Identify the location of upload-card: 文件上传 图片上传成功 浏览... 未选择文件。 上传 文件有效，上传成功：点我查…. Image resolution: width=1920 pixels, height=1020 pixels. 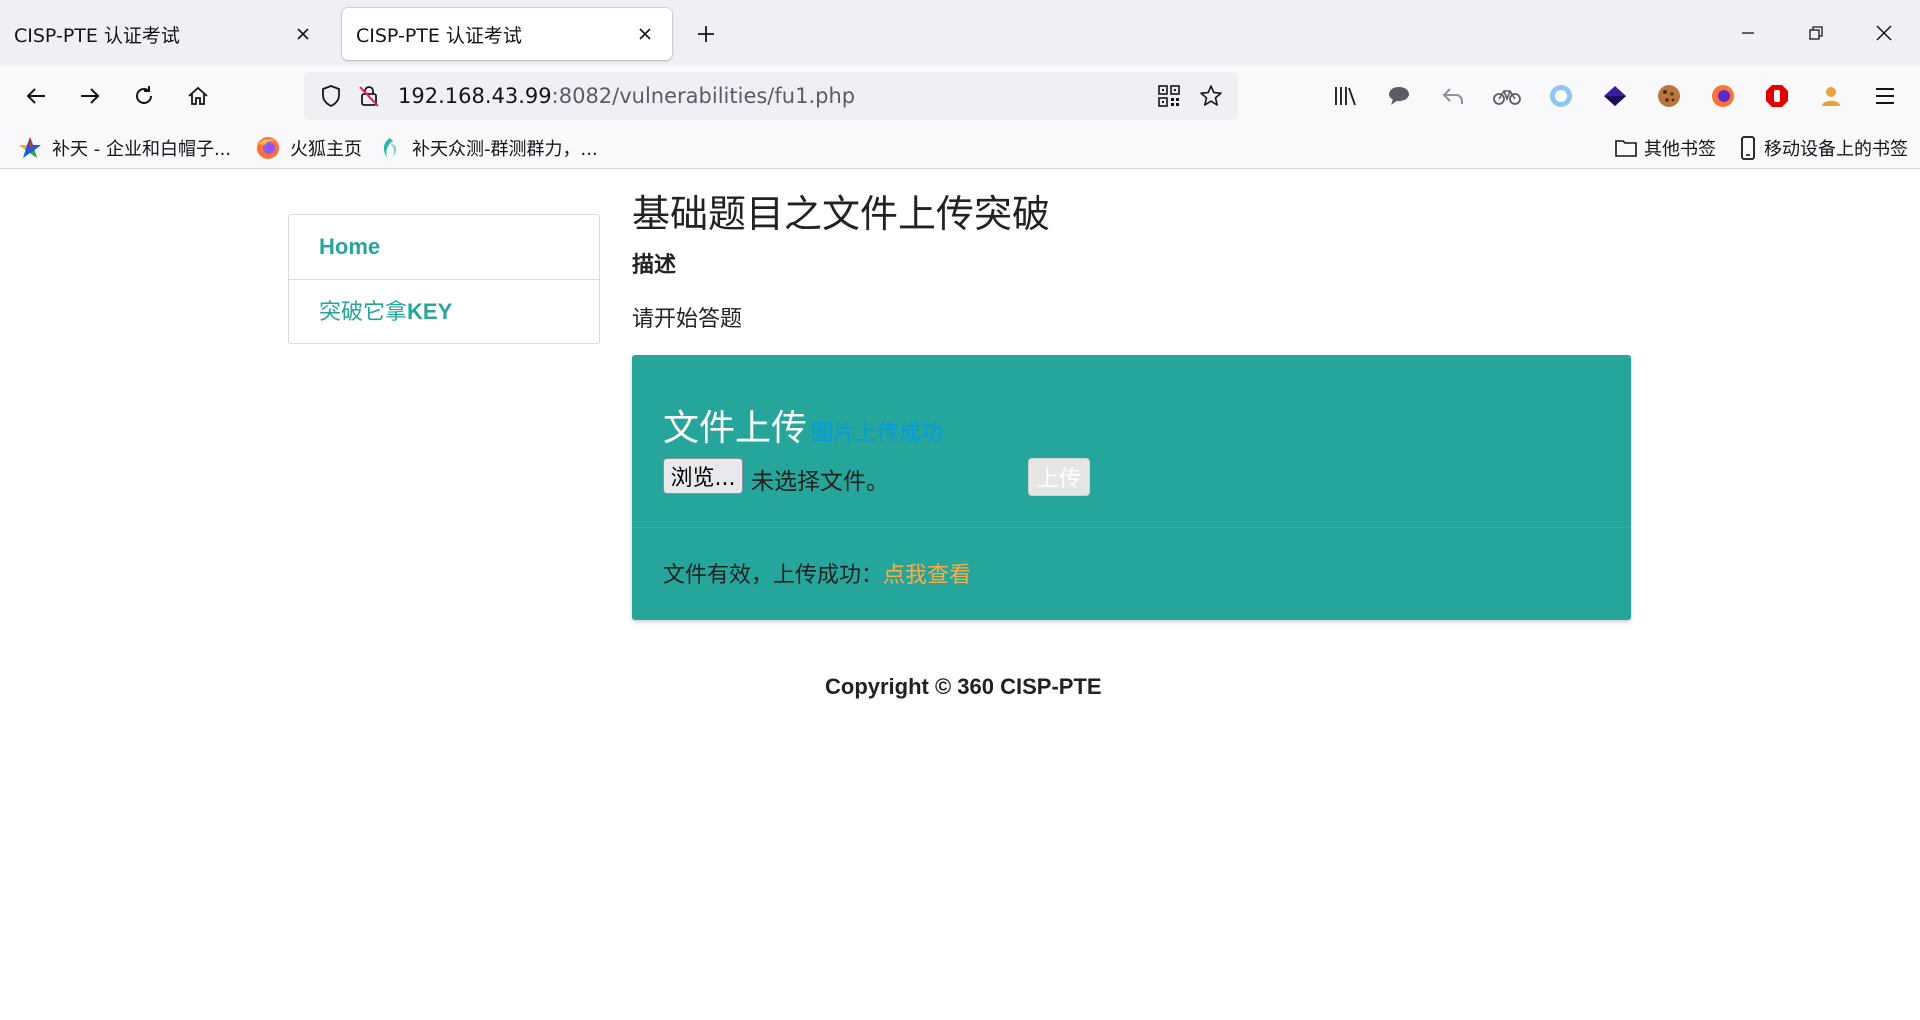
(1131, 487).